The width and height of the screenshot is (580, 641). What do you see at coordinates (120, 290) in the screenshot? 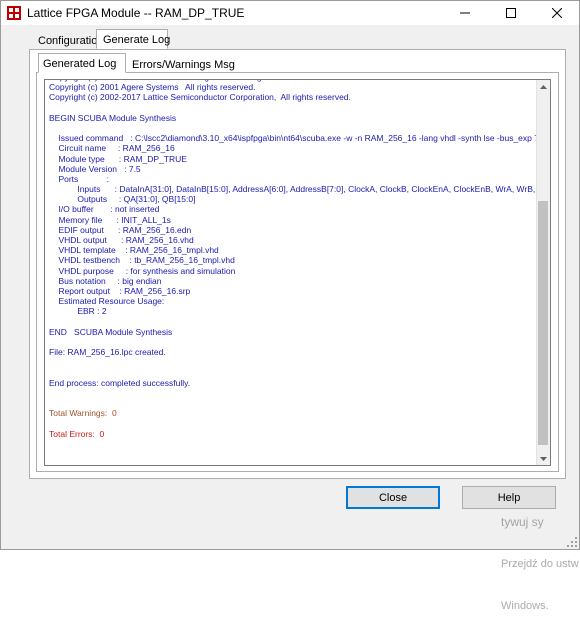
I see `log-line: Report output : RAM_256_16.srp` at bounding box center [120, 290].